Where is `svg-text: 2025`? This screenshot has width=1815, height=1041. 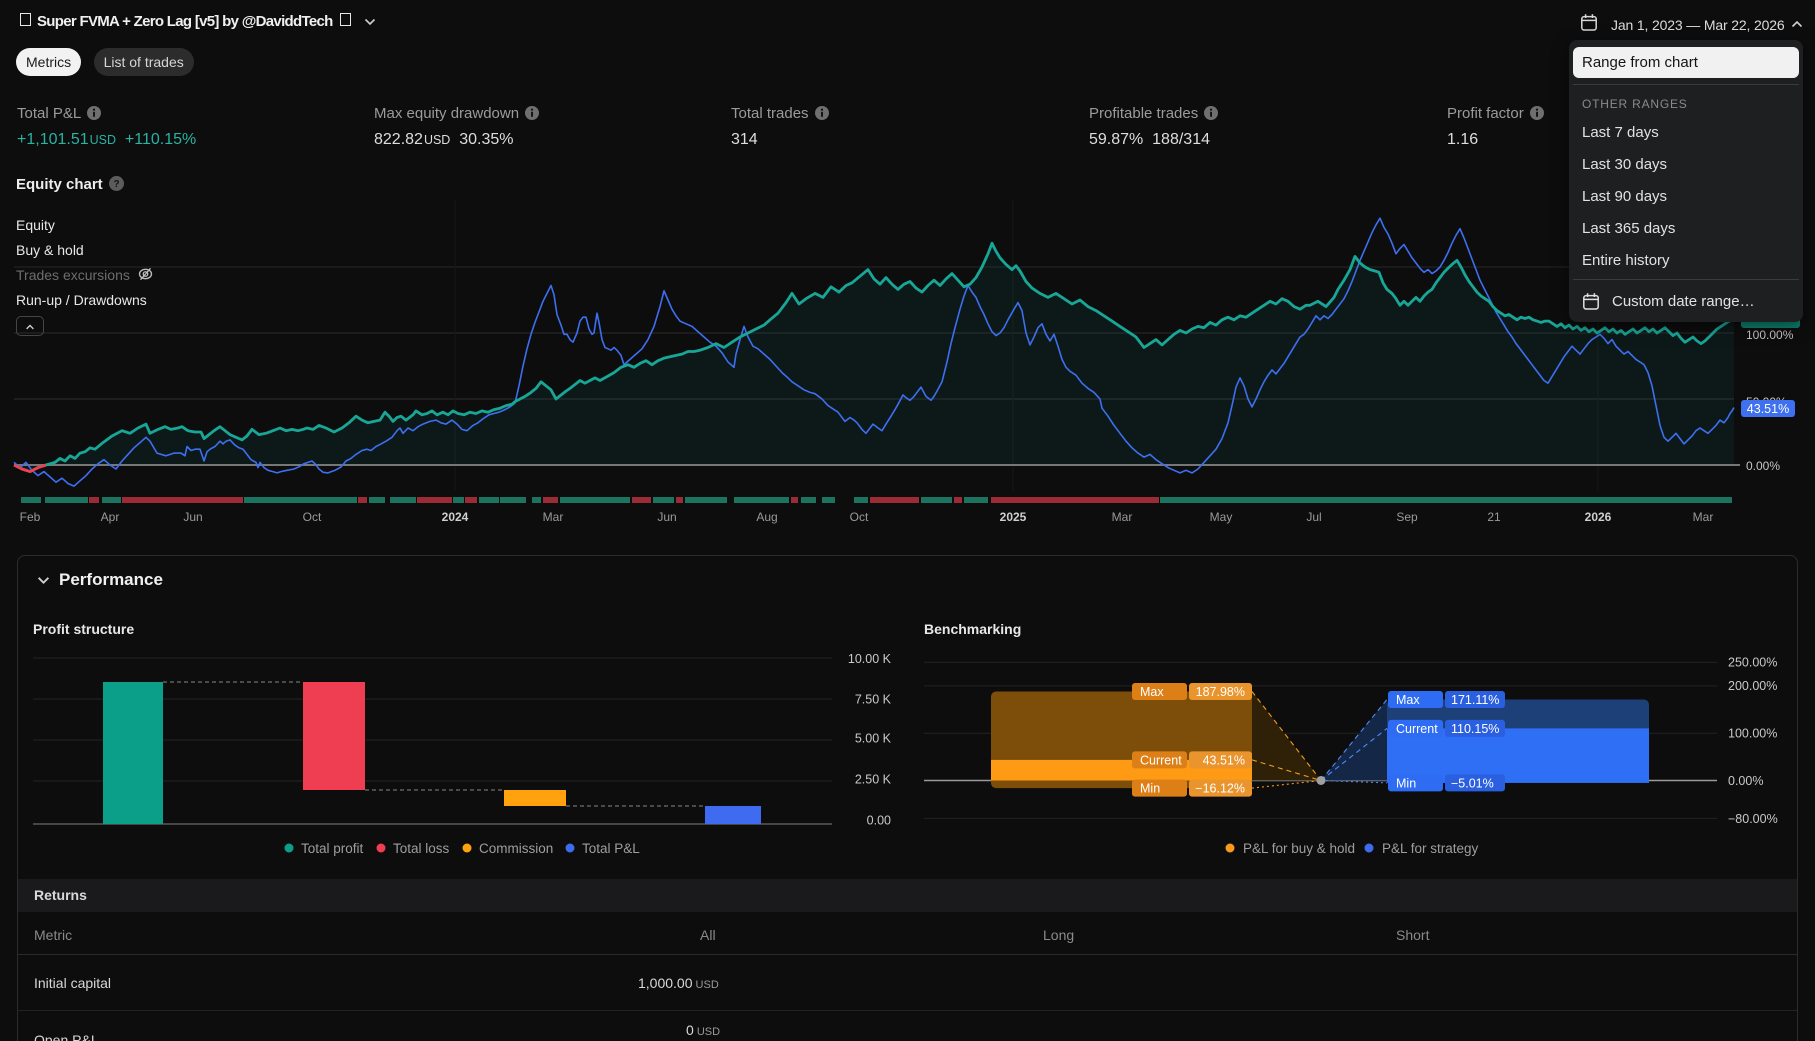 svg-text: 2025 is located at coordinates (1013, 517).